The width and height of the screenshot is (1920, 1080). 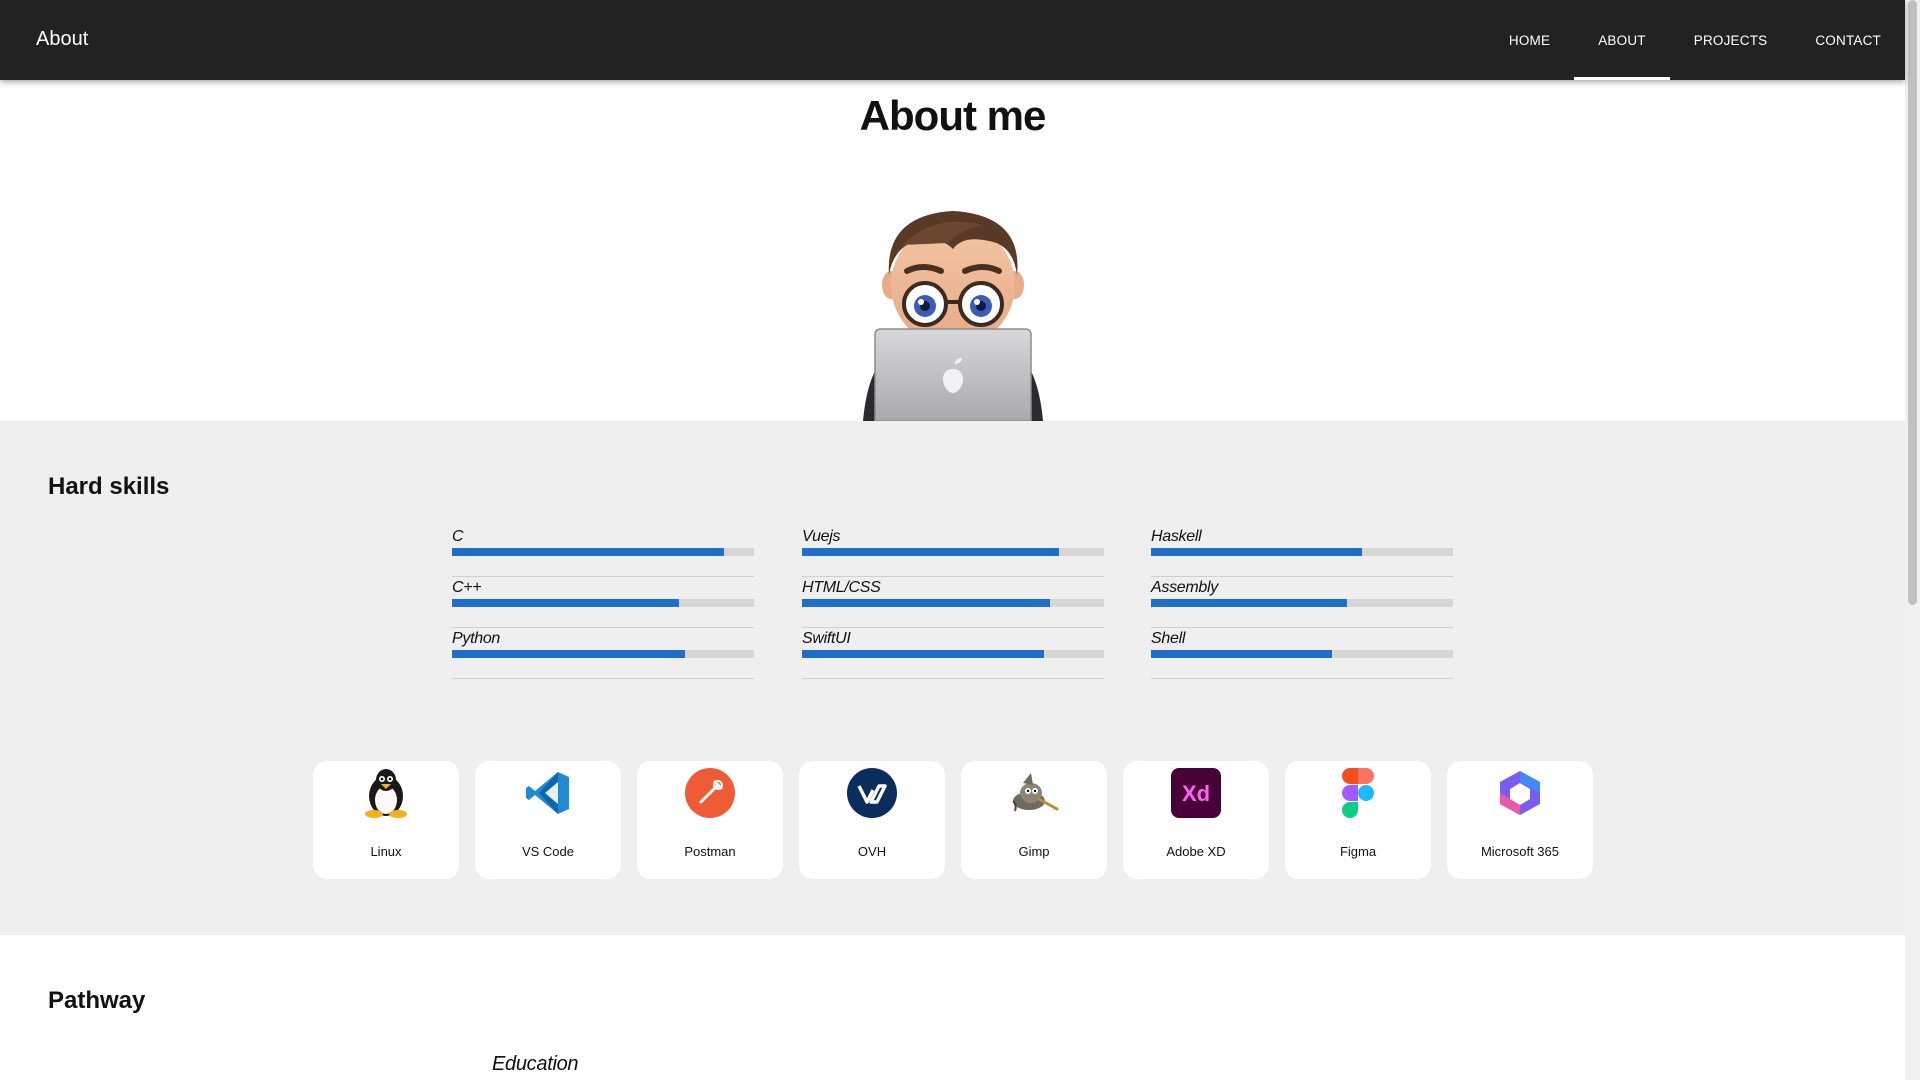 I want to click on skills-column-2: Vuejs HTML/CSS SwiftUI, so click(x=953, y=602).